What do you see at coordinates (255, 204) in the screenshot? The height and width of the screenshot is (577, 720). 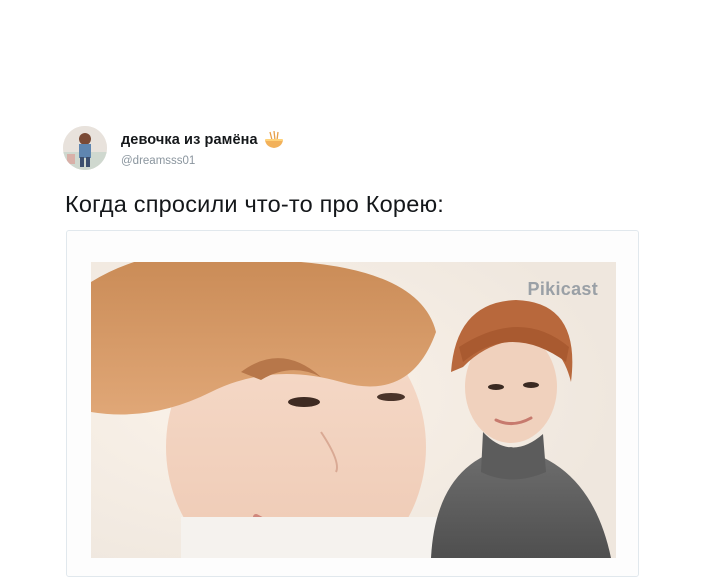 I see `tweet-text: Когда спросили что-то про Корею:` at bounding box center [255, 204].